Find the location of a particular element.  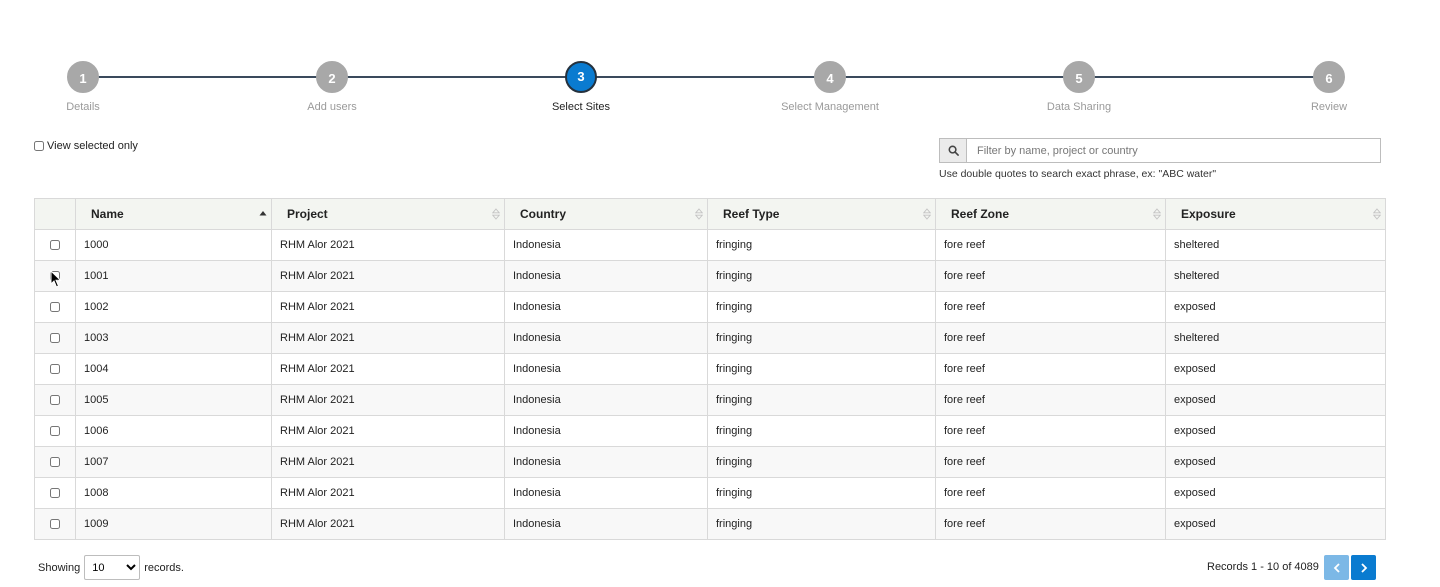

sort-icon is located at coordinates (699, 214).